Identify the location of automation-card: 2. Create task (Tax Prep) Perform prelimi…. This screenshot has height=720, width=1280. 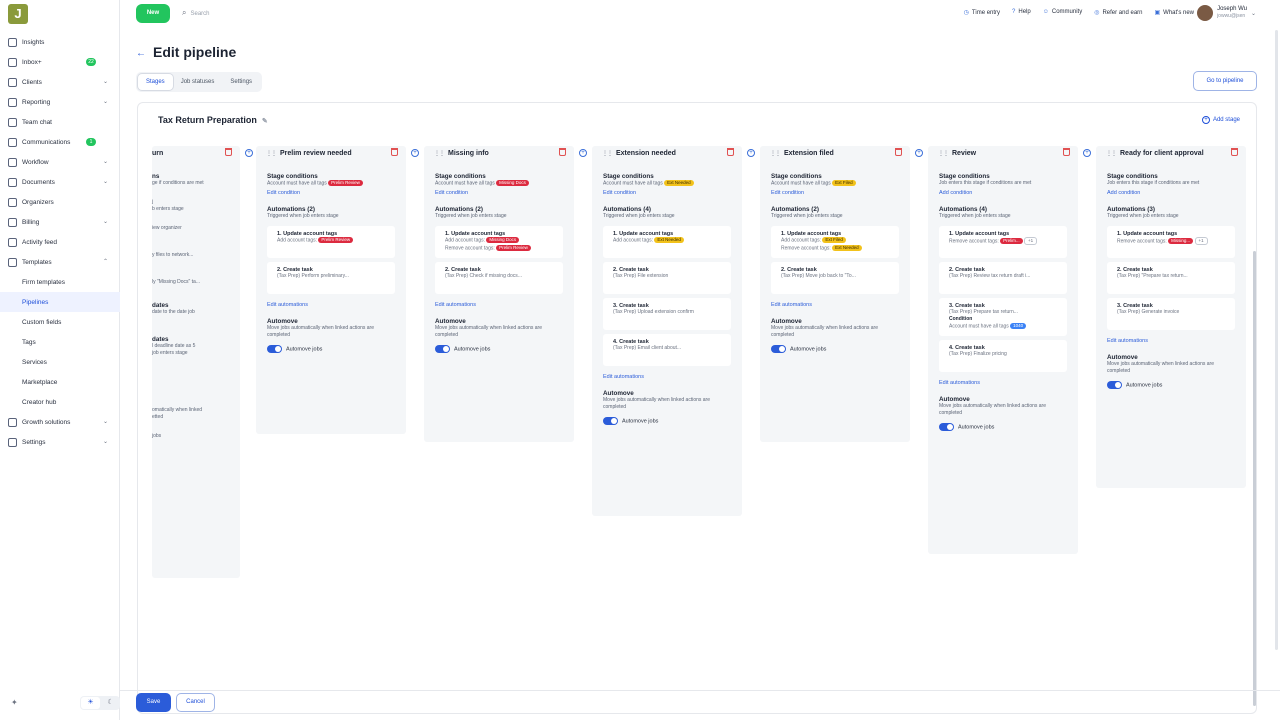
(331, 278).